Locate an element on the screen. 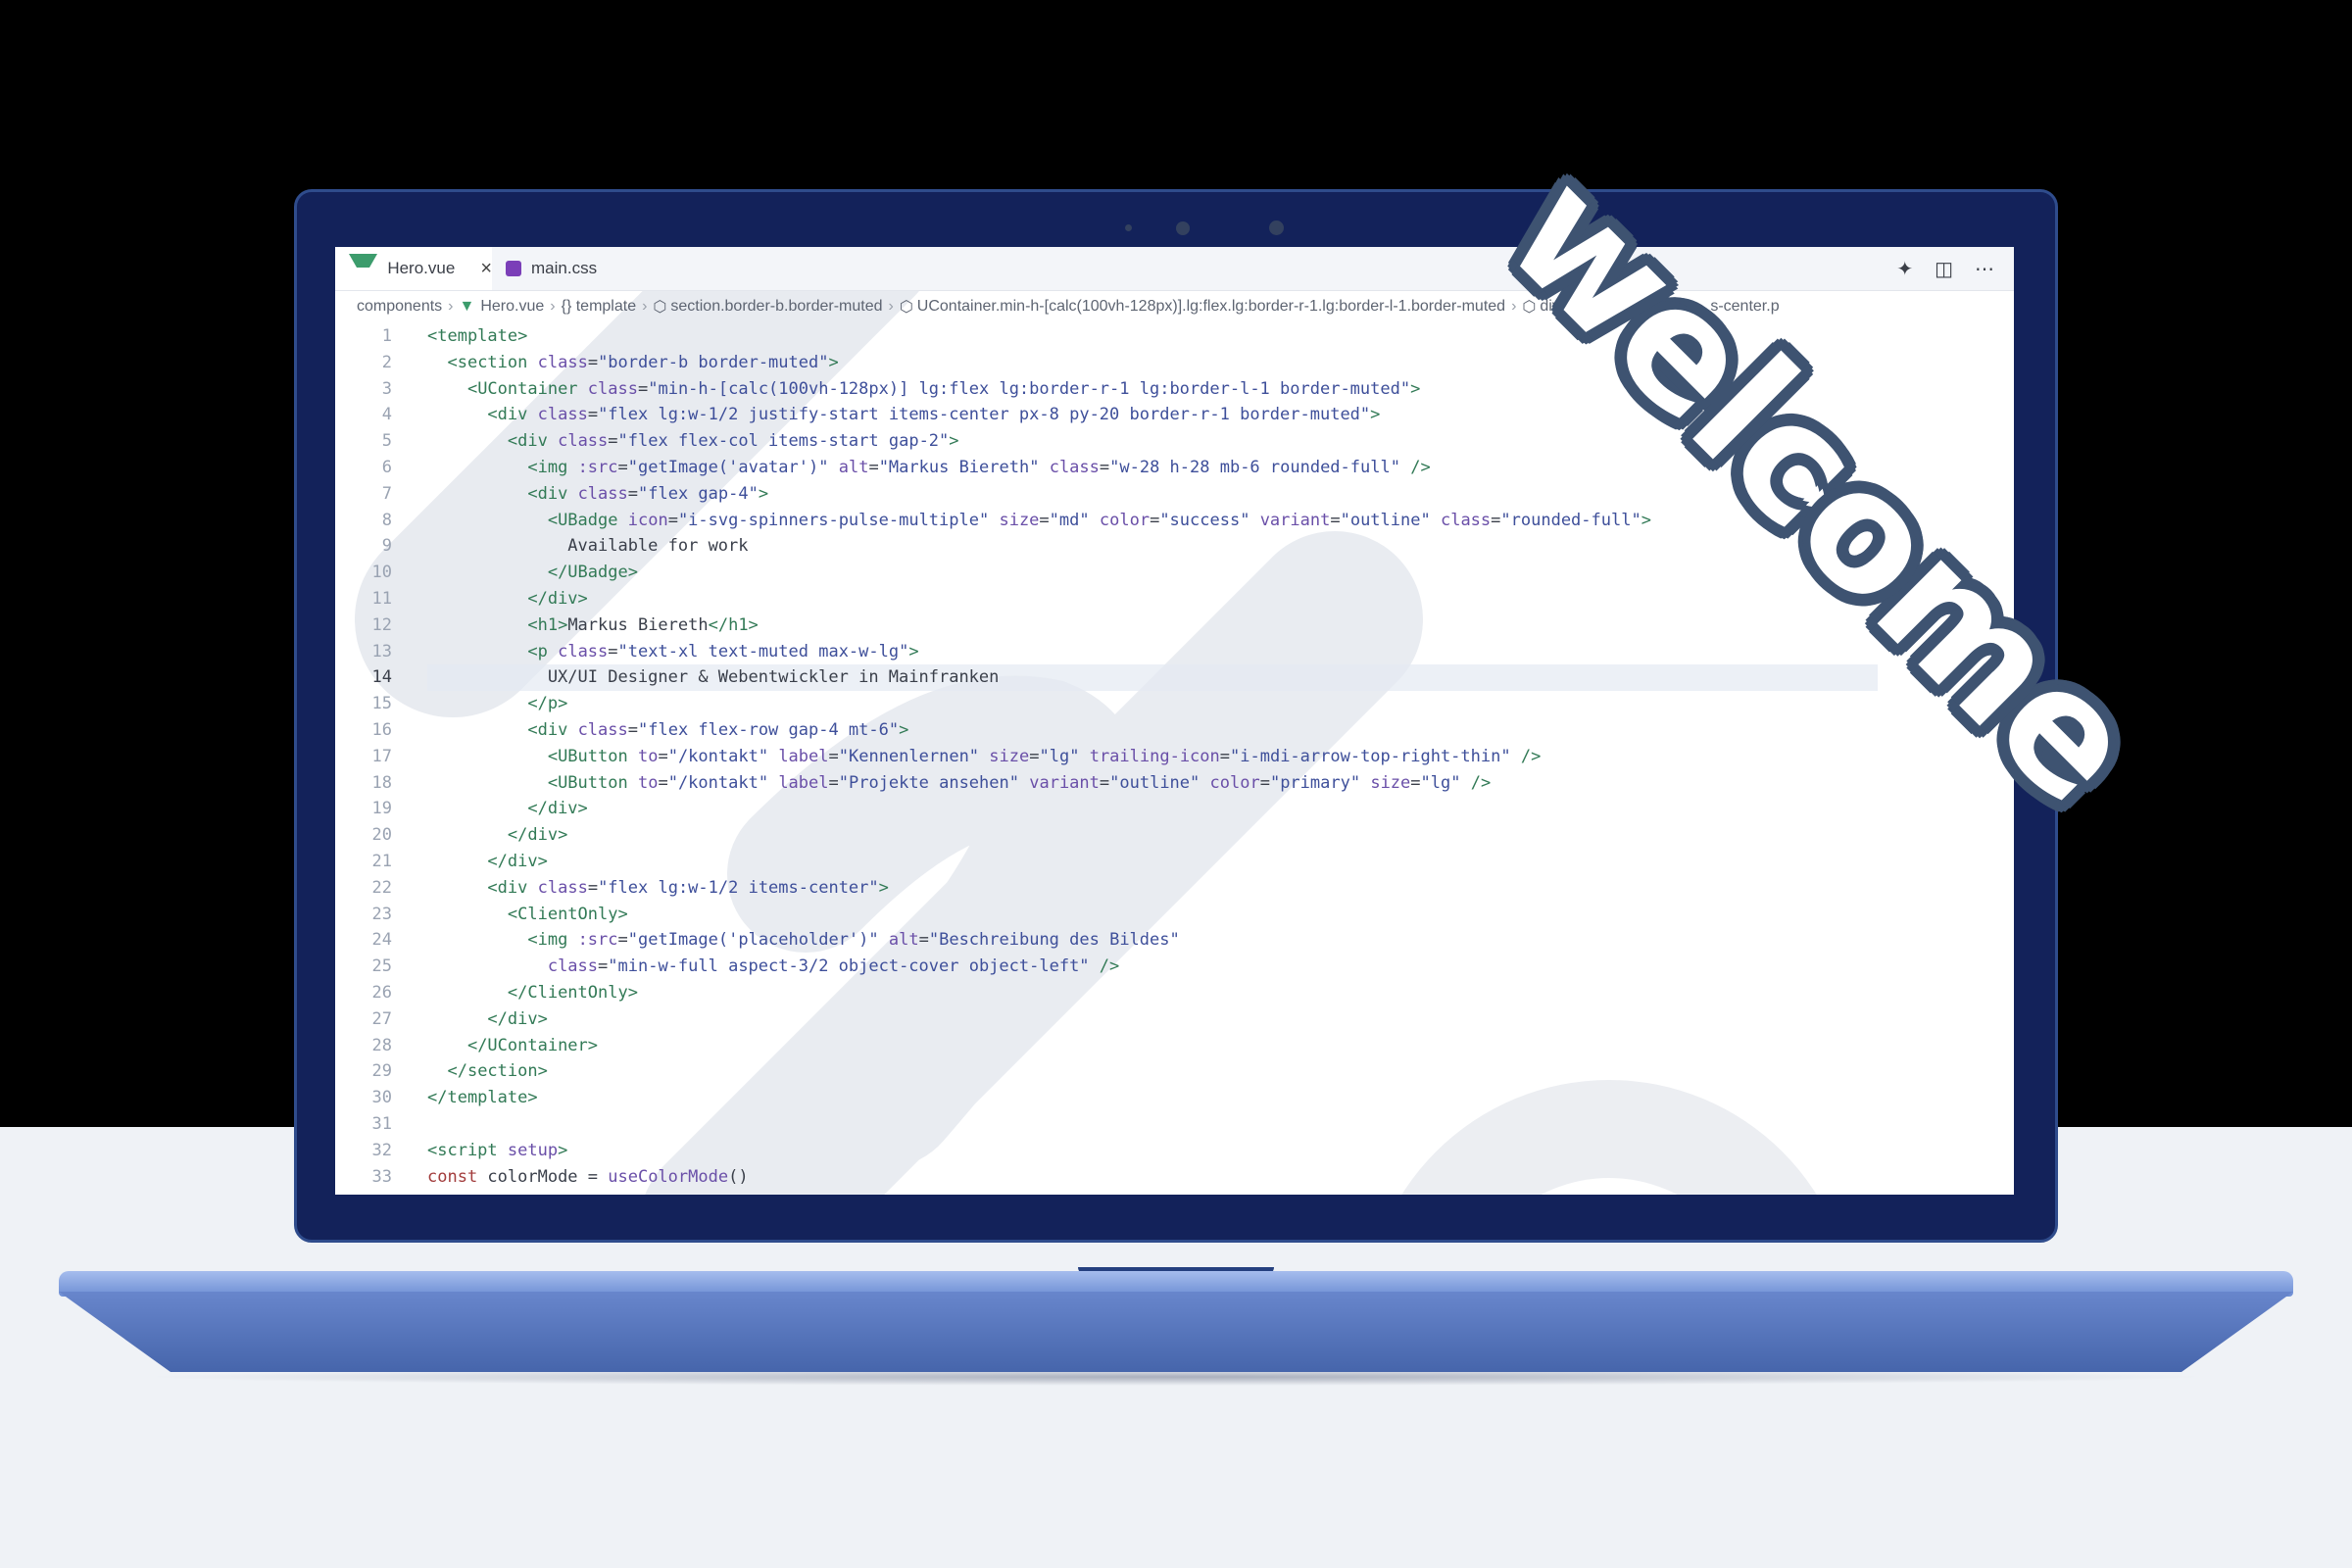  close-icon: × is located at coordinates (486, 269).